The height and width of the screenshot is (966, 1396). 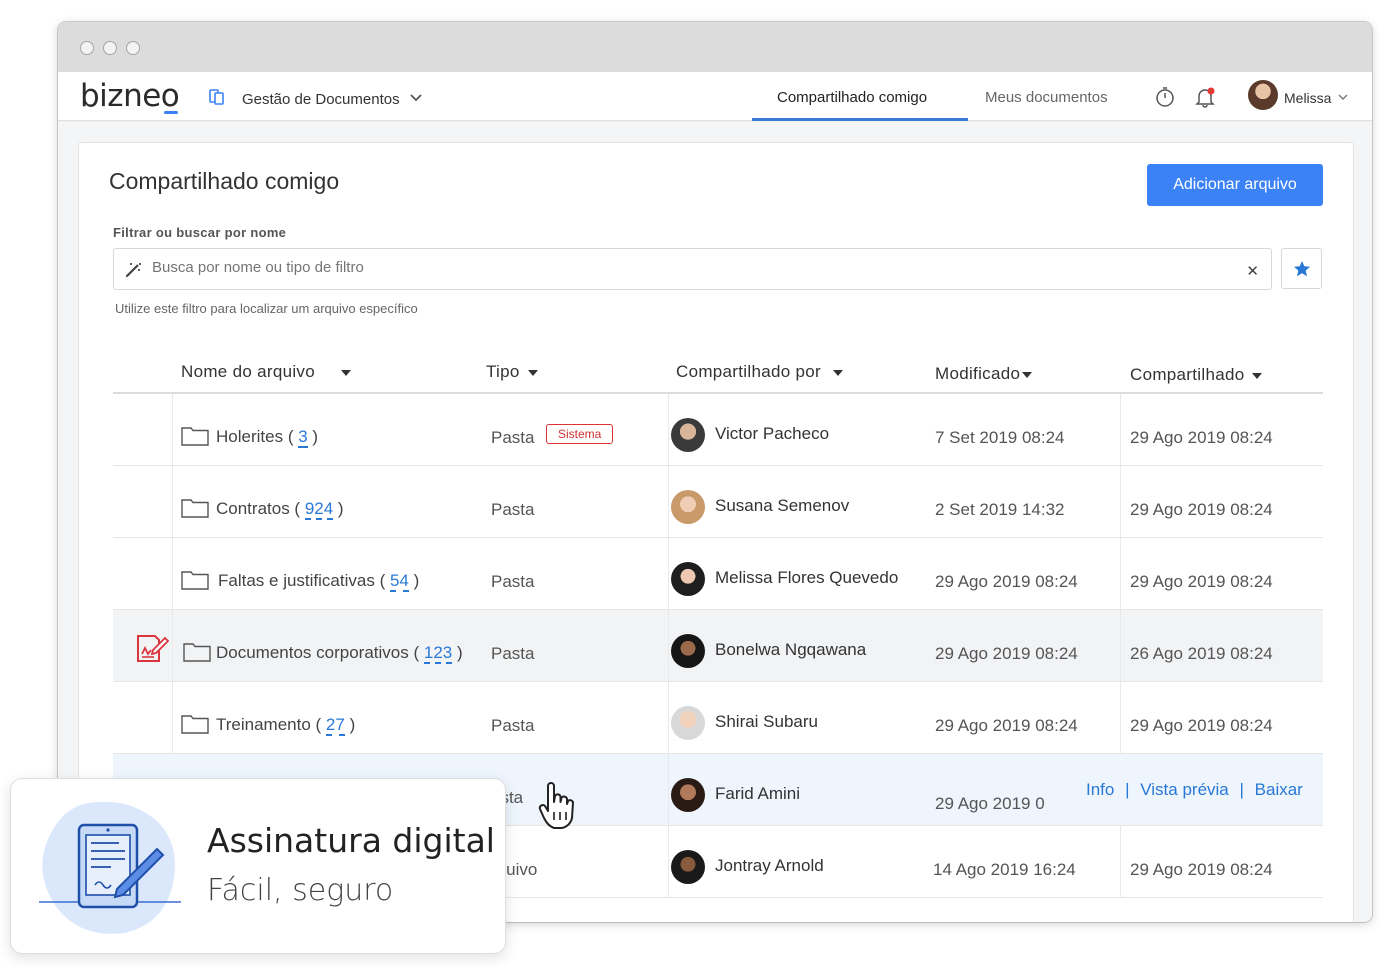 I want to click on file-name-label: Contratos, so click(x=253, y=508).